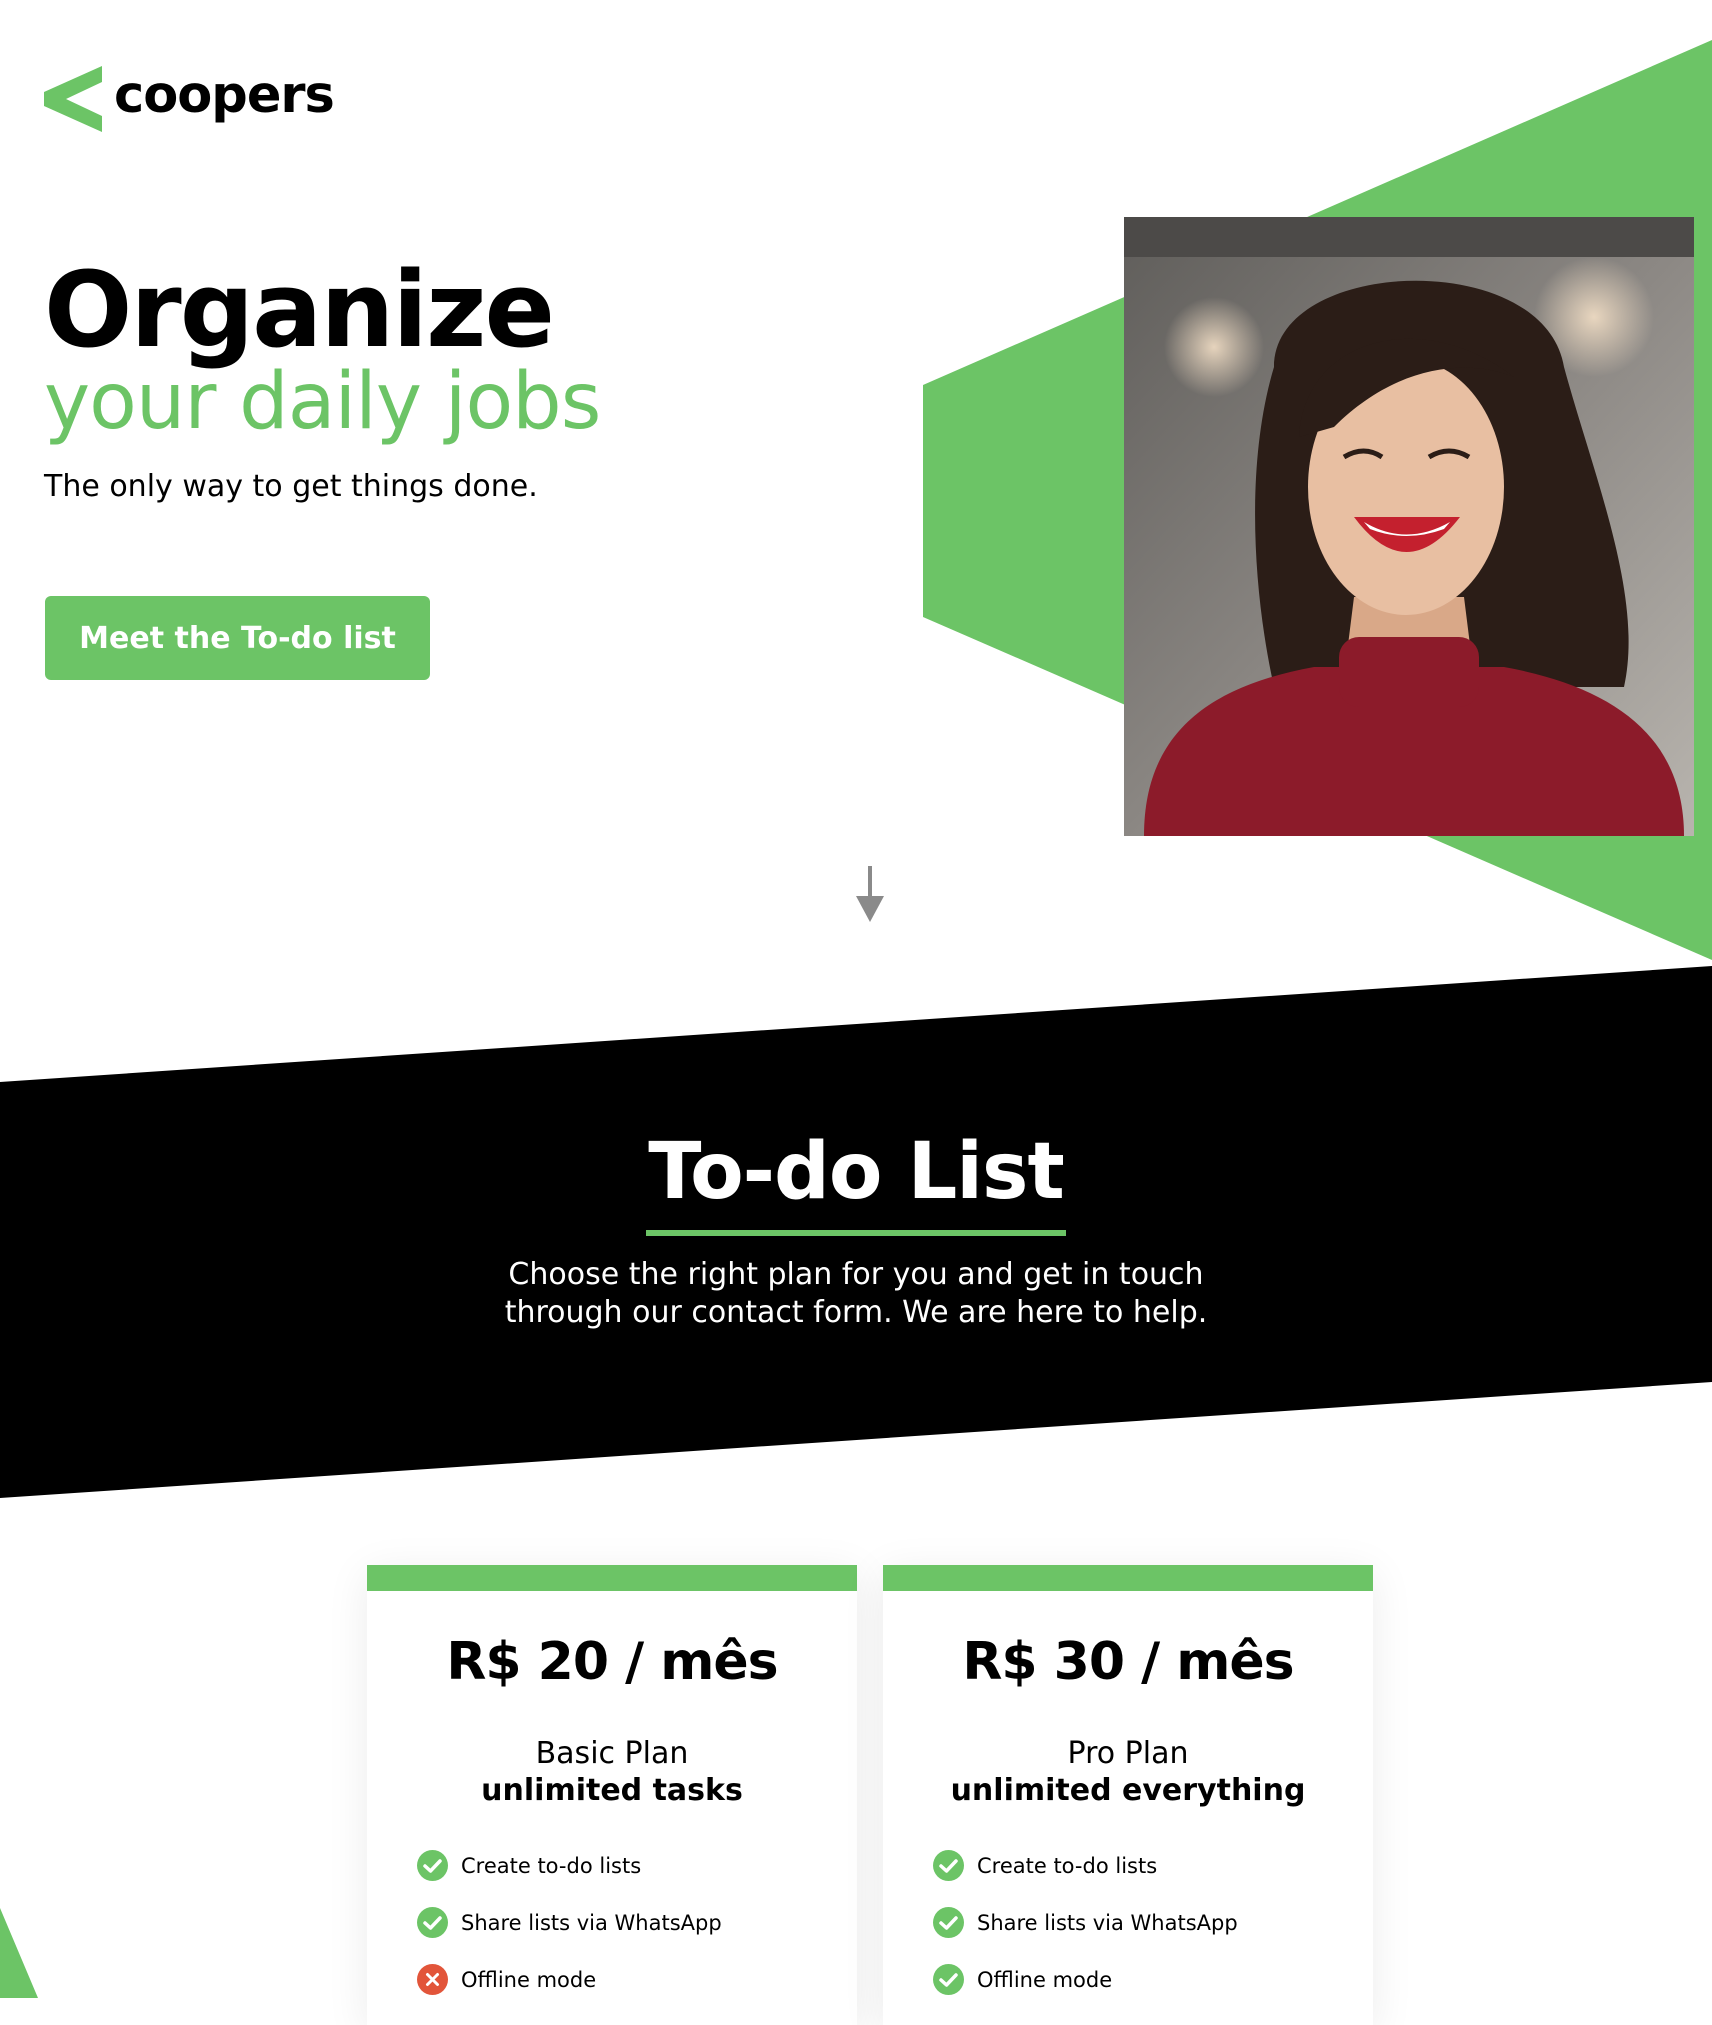  What do you see at coordinates (322, 402) in the screenshot?
I see `hero-subtitle: your daily jobs` at bounding box center [322, 402].